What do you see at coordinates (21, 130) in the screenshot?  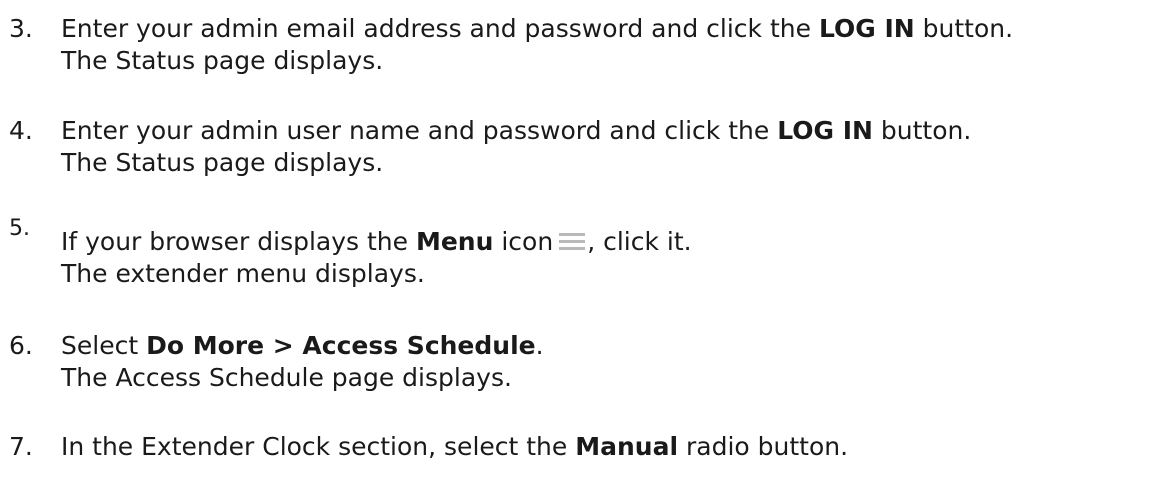 I see `step-number: 4.` at bounding box center [21, 130].